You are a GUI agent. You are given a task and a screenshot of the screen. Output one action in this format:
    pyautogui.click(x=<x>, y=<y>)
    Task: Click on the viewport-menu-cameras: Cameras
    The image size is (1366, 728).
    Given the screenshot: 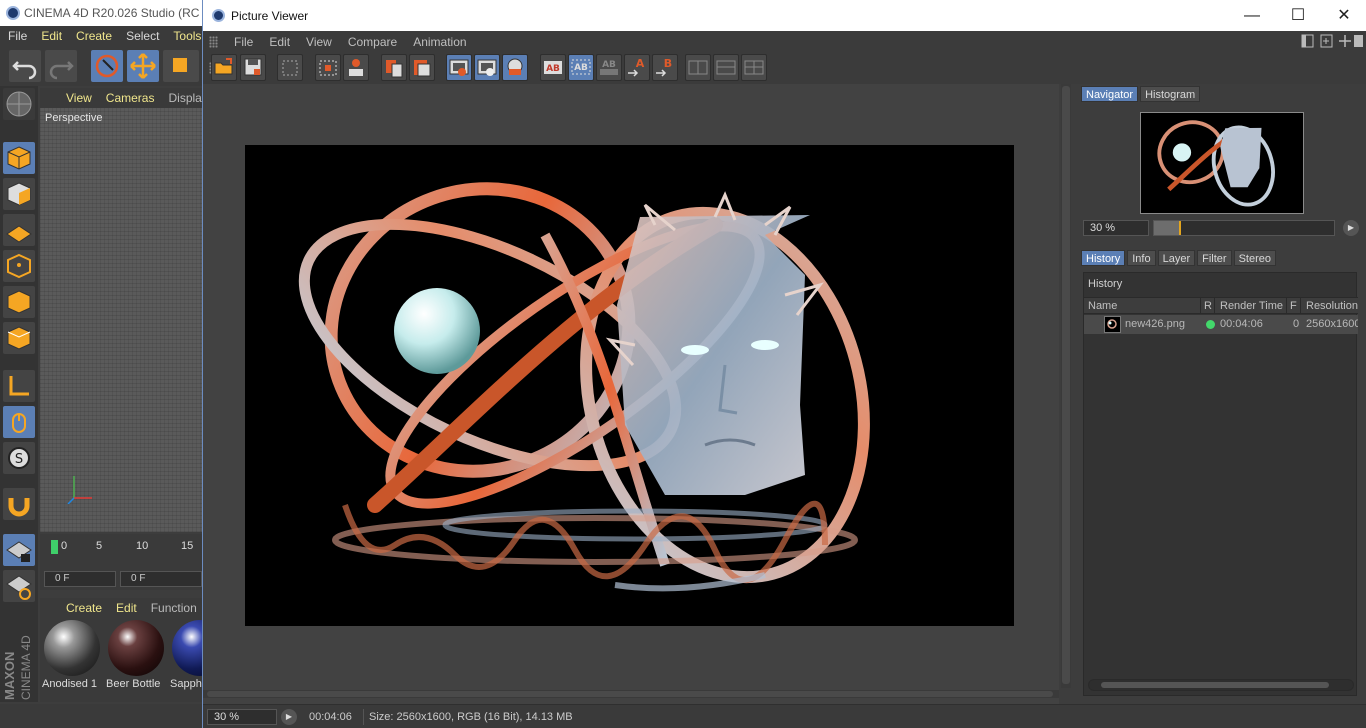 What is the action you would take?
    pyautogui.click(x=130, y=98)
    